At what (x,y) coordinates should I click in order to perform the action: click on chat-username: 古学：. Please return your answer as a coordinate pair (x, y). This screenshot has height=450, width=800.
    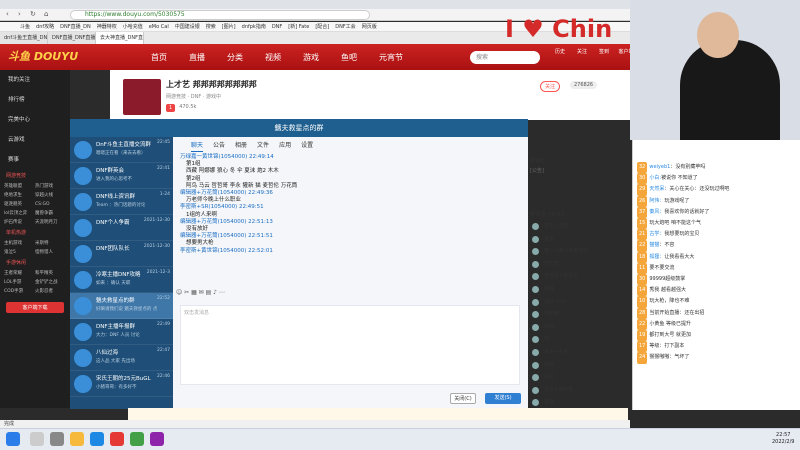
    Looking at the image, I should click on (656, 234).